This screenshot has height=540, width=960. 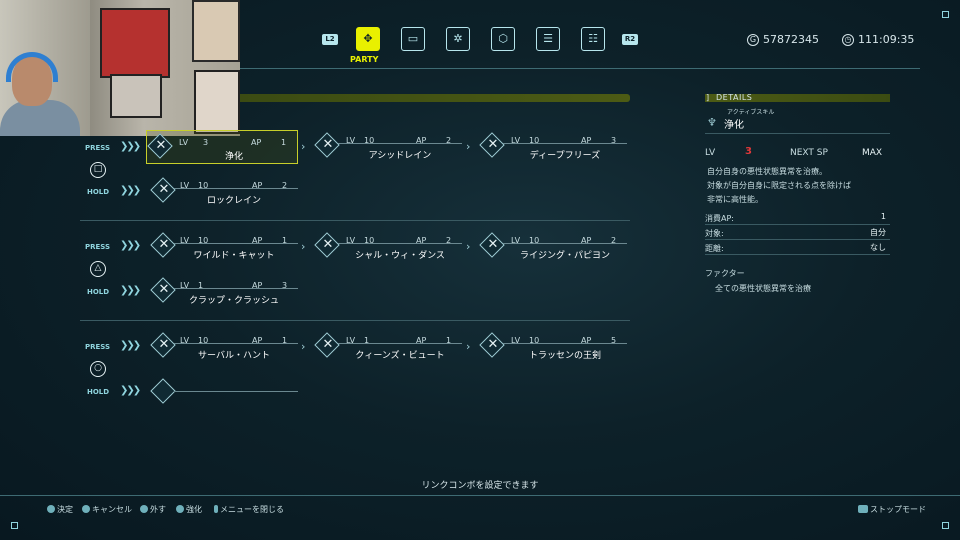 I want to click on remove-label: 外す, so click(x=158, y=509).